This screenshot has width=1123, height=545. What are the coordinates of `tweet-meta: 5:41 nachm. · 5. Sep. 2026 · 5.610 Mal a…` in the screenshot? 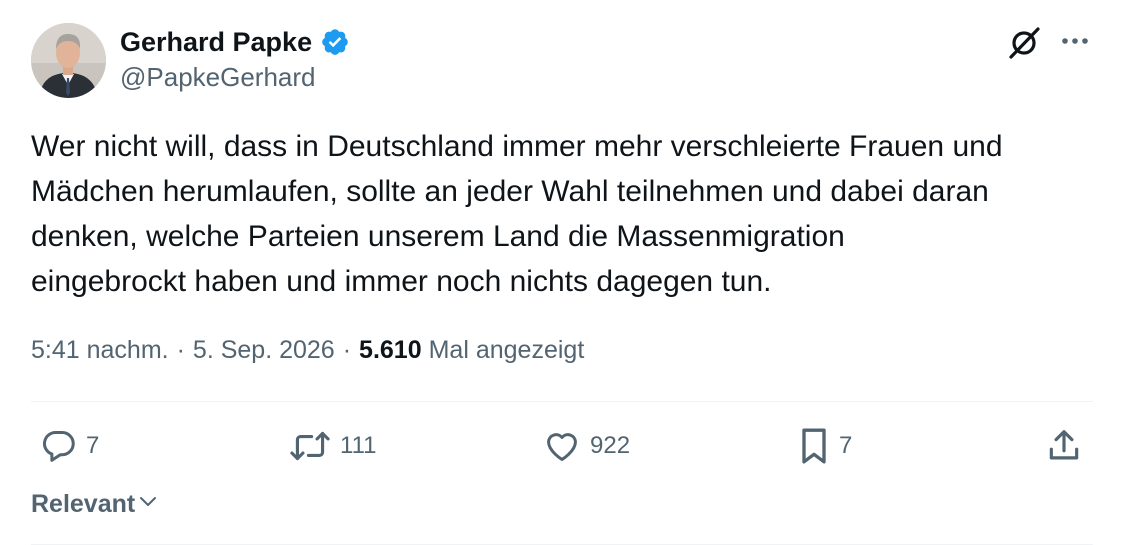 It's located at (307, 350).